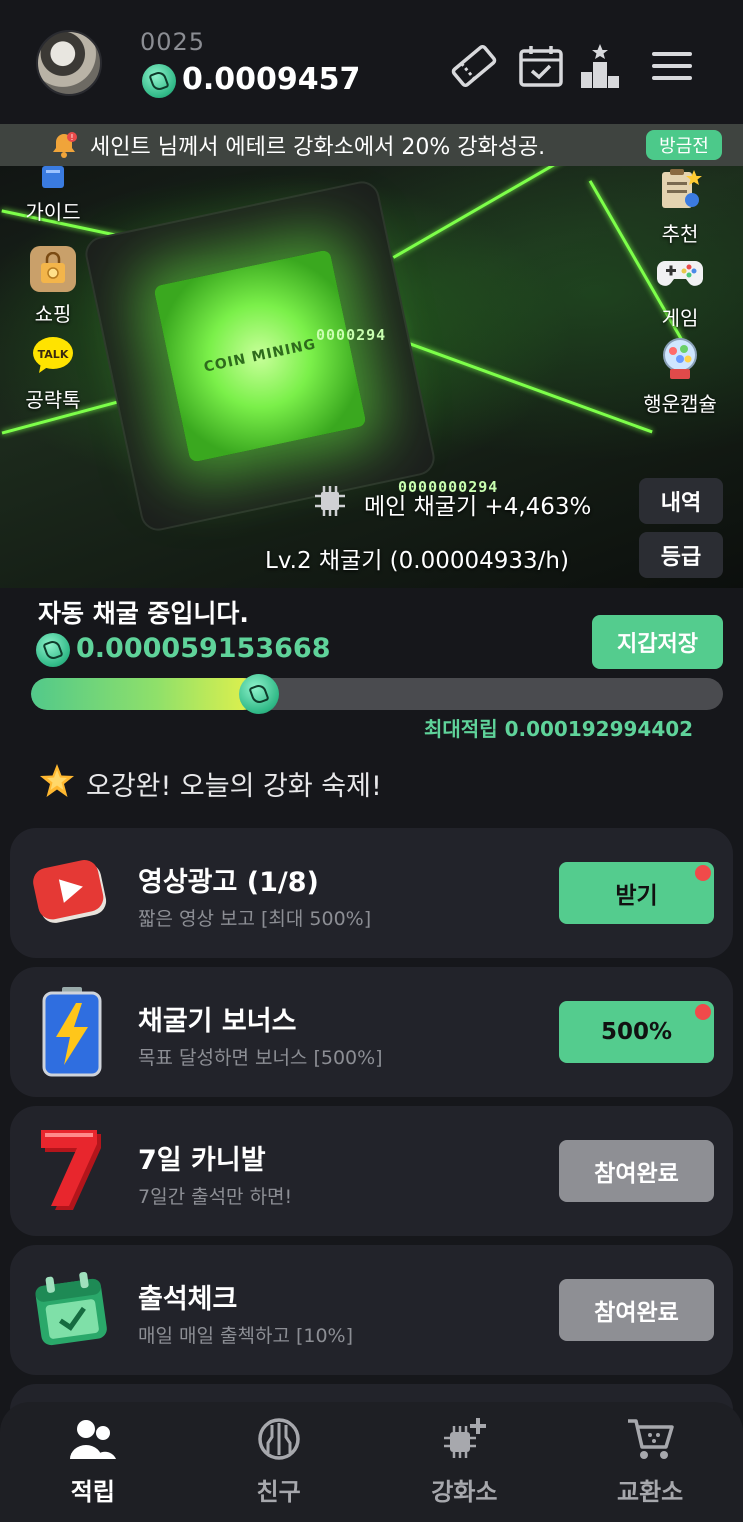  I want to click on balance-value: 0.0009457, so click(271, 79).